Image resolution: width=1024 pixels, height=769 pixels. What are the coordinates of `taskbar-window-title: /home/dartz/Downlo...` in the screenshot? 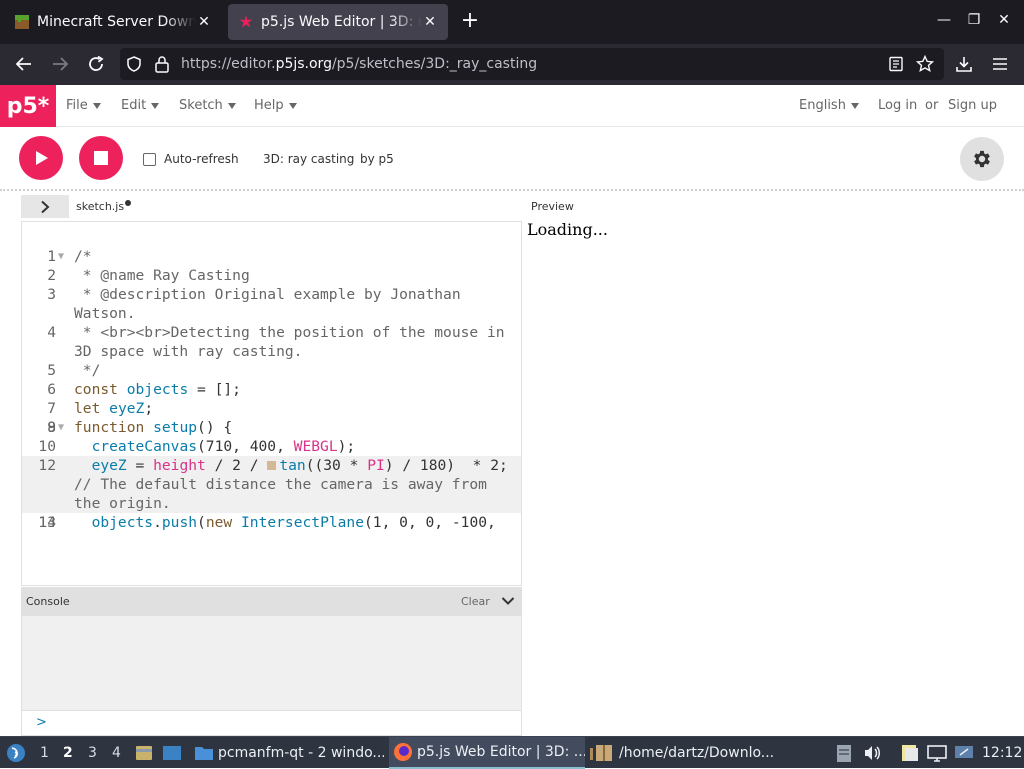 It's located at (697, 753).